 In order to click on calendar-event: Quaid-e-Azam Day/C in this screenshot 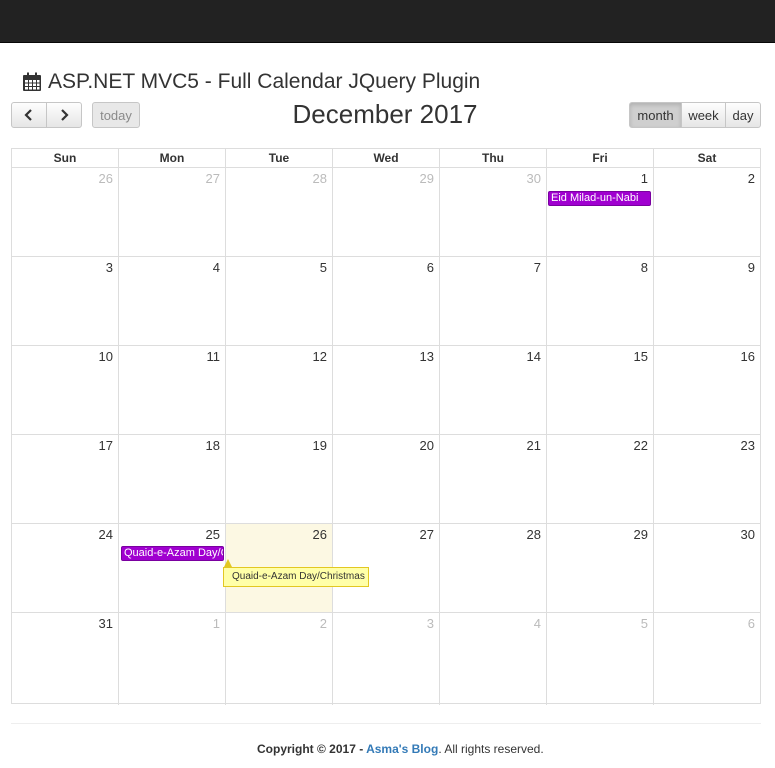, I will do `click(172, 553)`.